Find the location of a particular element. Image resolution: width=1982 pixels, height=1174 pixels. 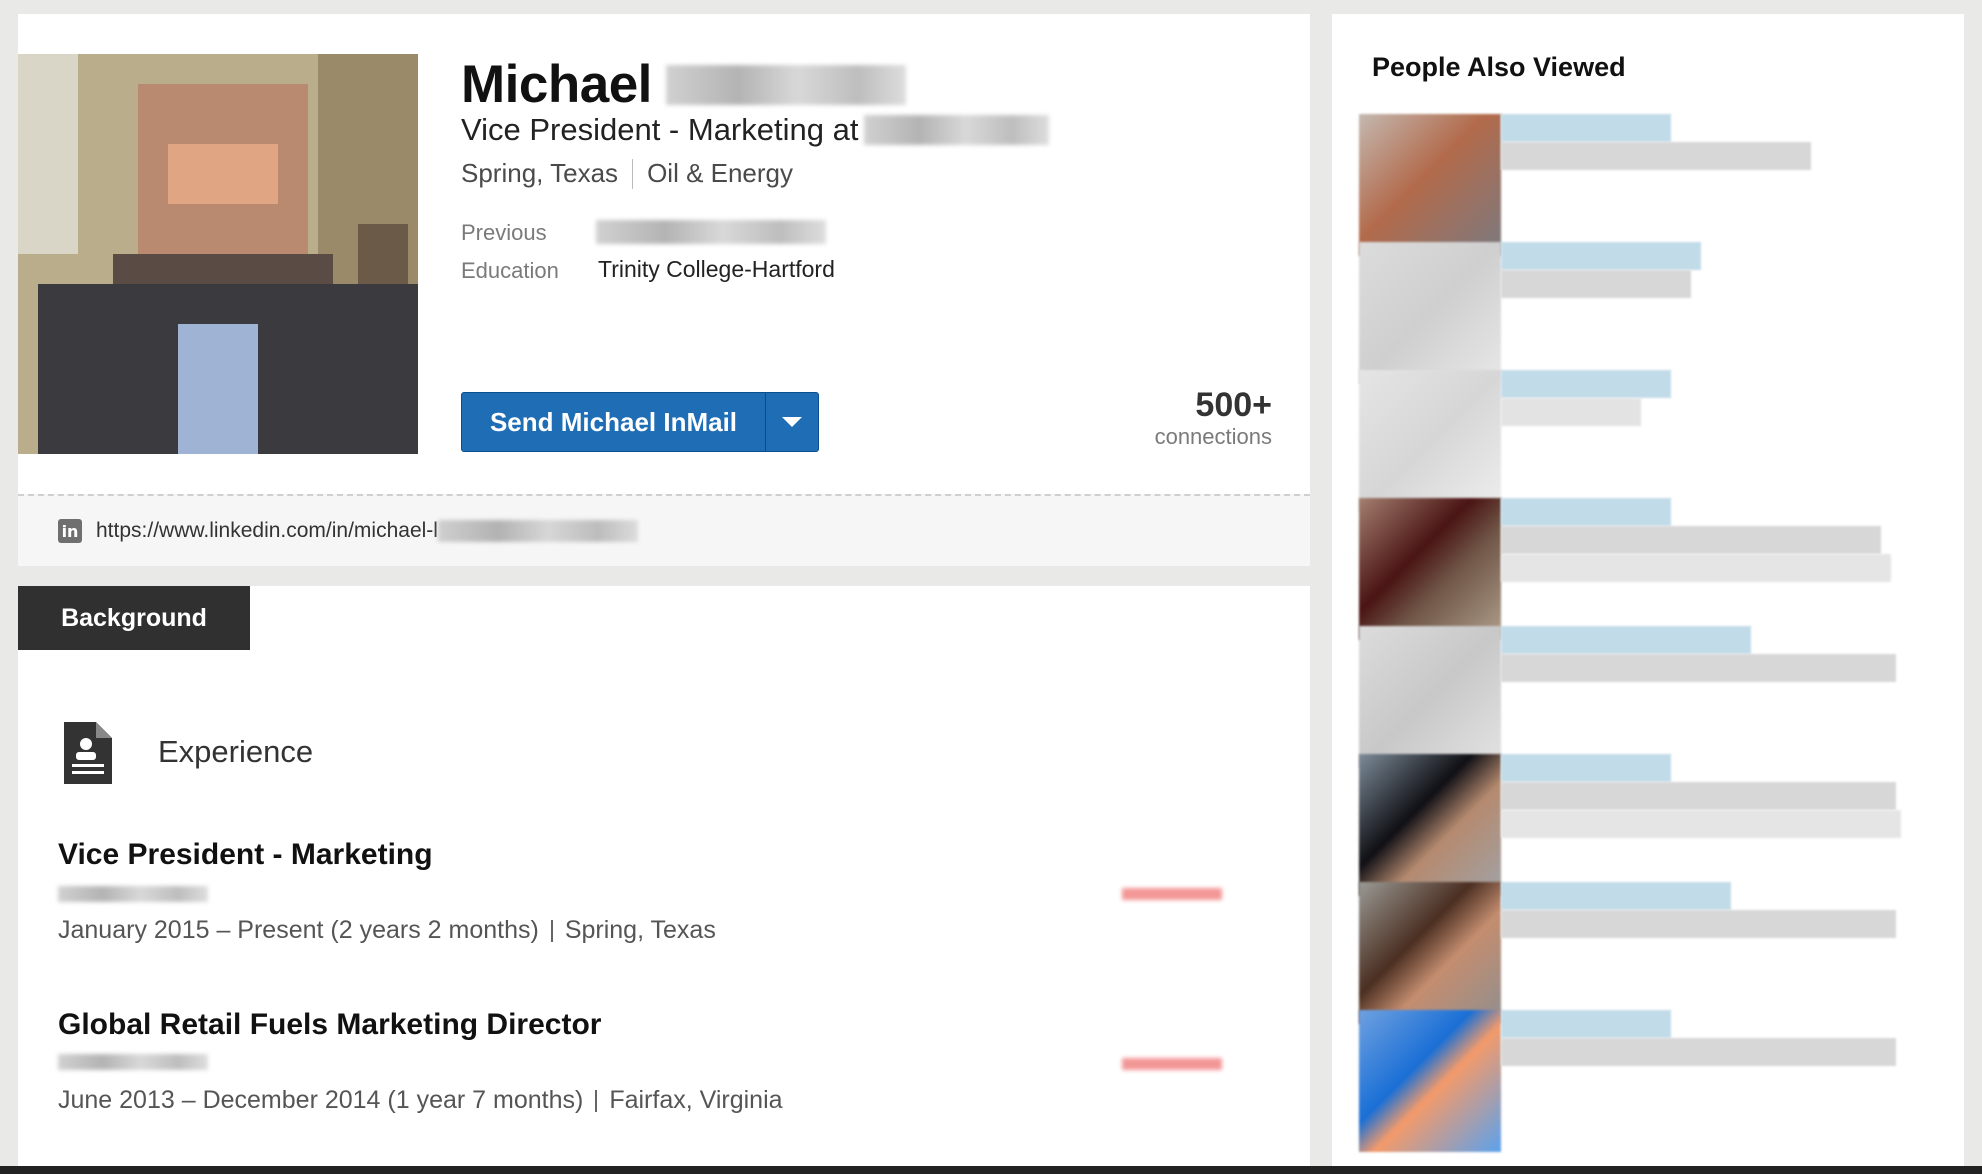

profile-name-row: Michael is located at coordinates (683, 84).